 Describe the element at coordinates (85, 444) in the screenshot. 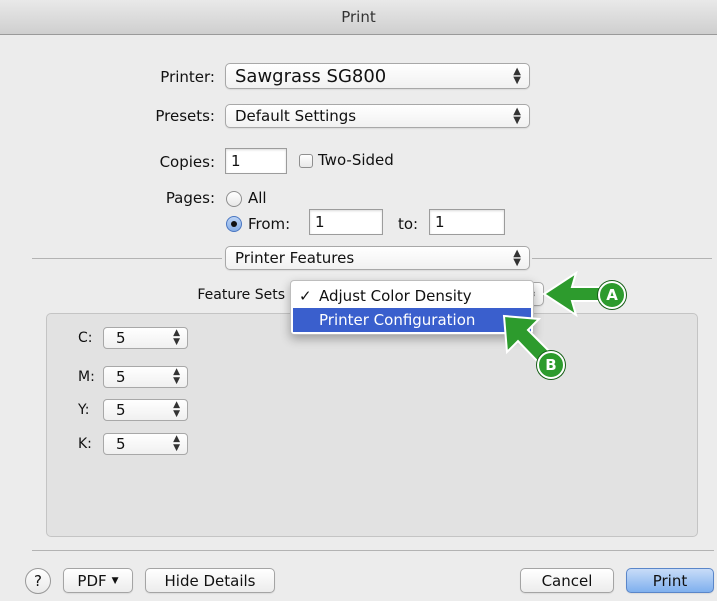

I see `k-label: K:` at that location.